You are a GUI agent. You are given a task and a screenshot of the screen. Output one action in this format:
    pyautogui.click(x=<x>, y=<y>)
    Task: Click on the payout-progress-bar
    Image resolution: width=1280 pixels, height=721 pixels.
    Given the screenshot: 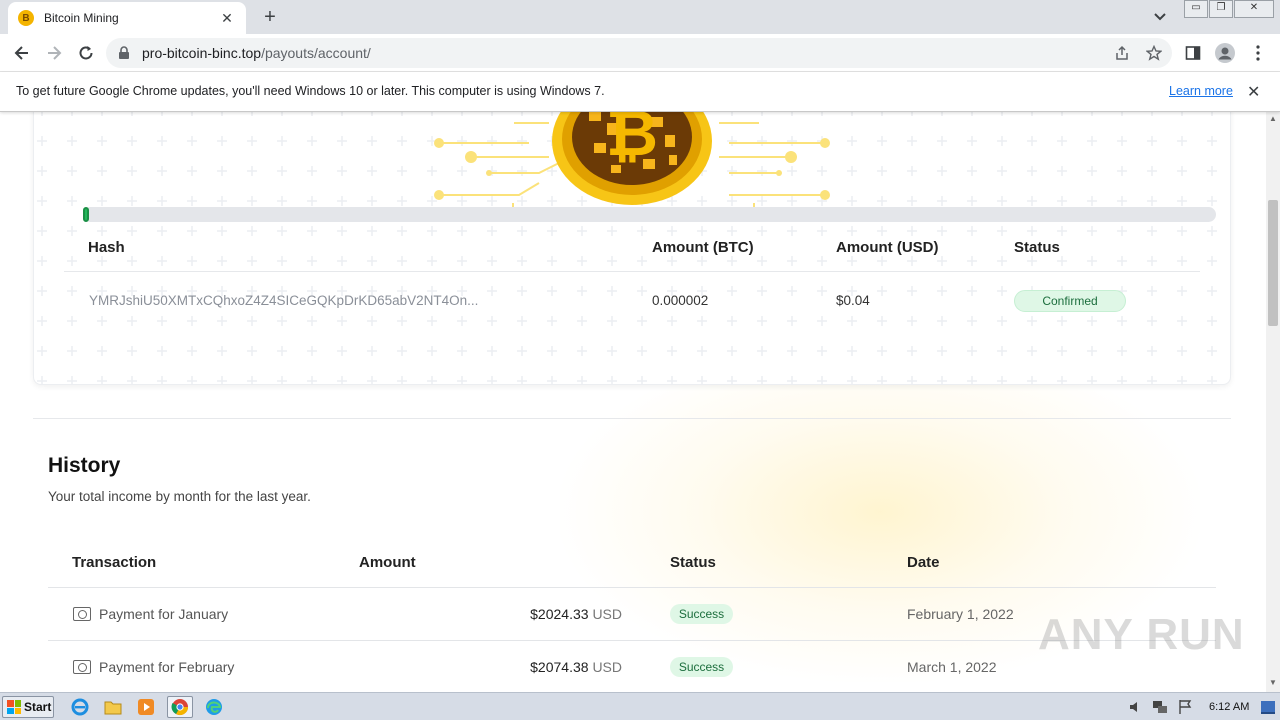 What is the action you would take?
    pyautogui.click(x=649, y=214)
    